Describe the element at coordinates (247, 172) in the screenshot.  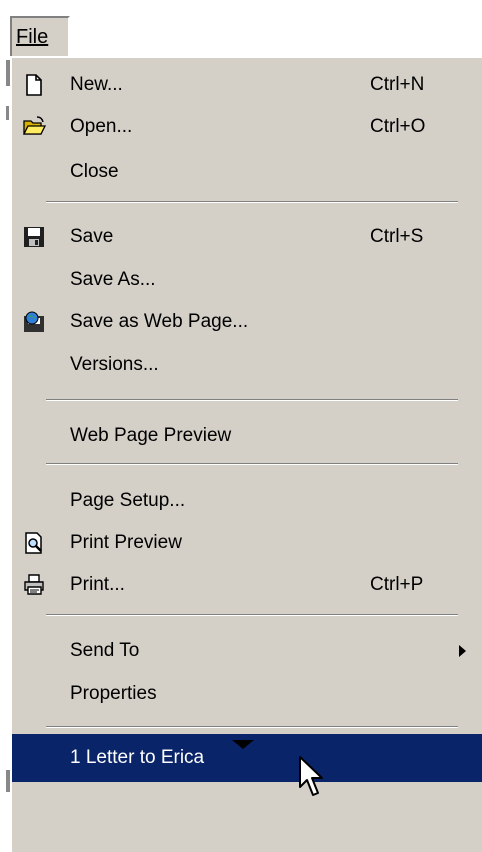
I see `menu-item-close: Close` at that location.